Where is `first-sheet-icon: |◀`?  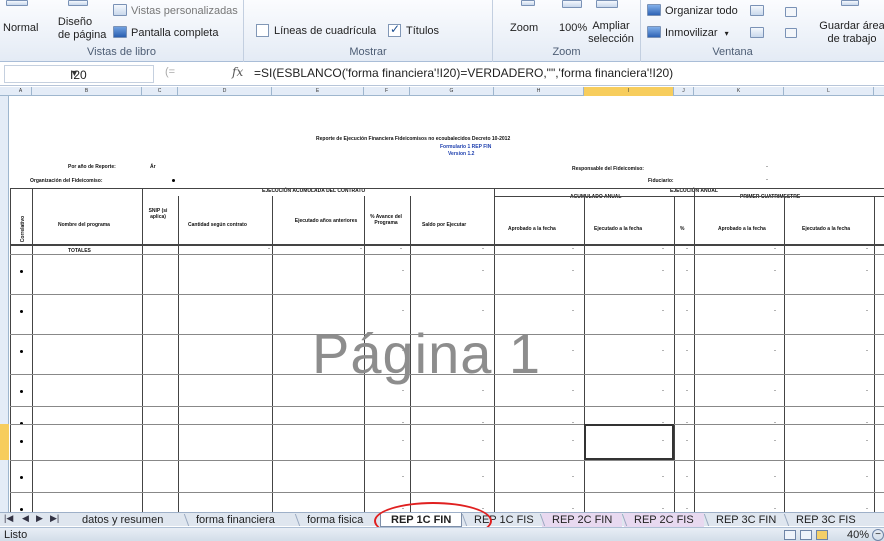
first-sheet-icon: |◀ is located at coordinates (8, 518).